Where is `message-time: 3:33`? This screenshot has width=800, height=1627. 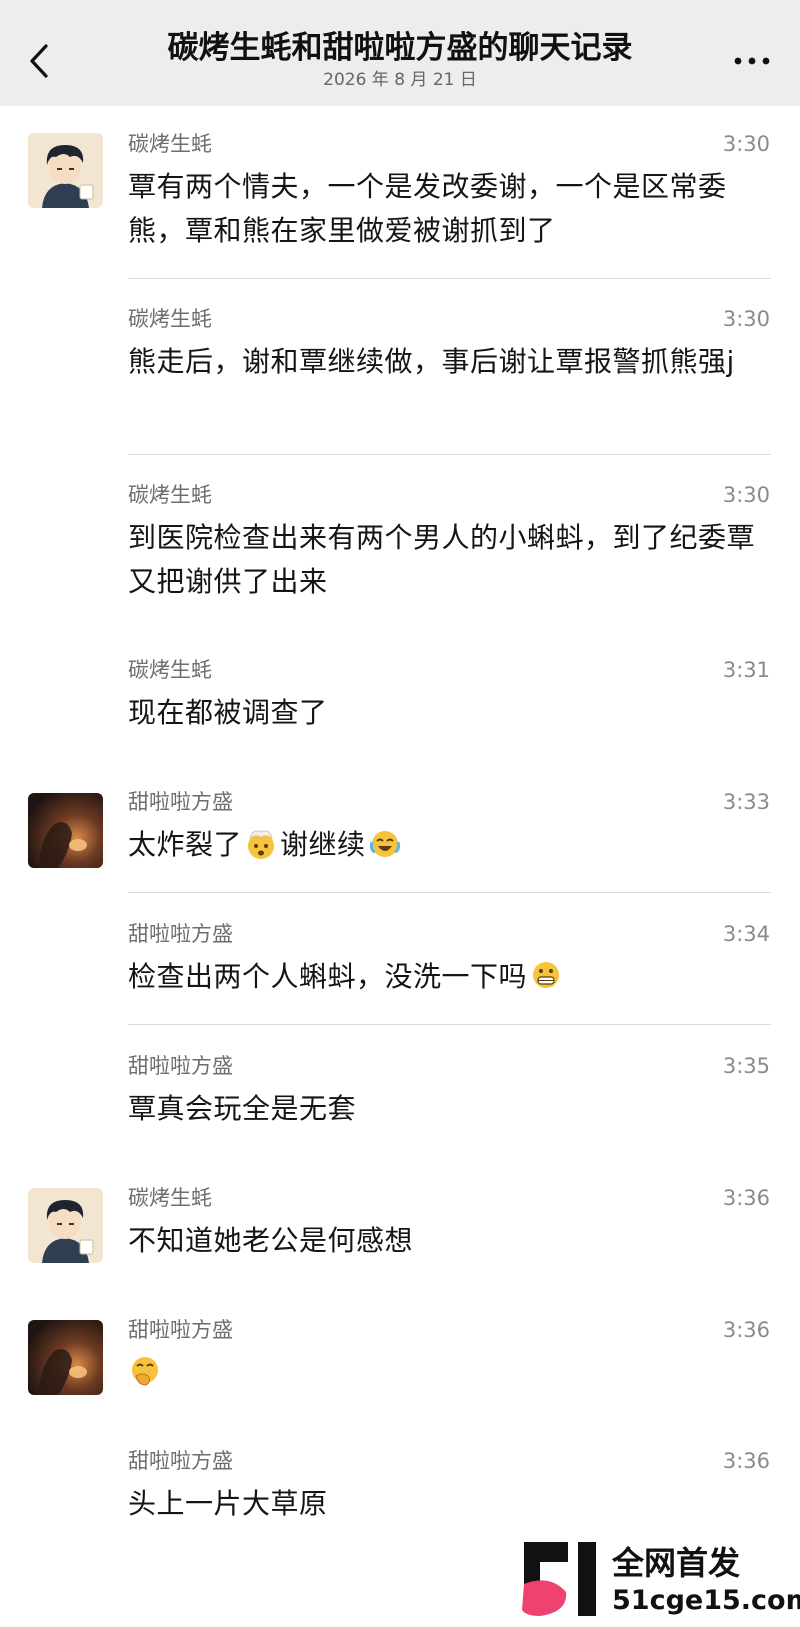
message-time: 3:33 is located at coordinates (746, 802).